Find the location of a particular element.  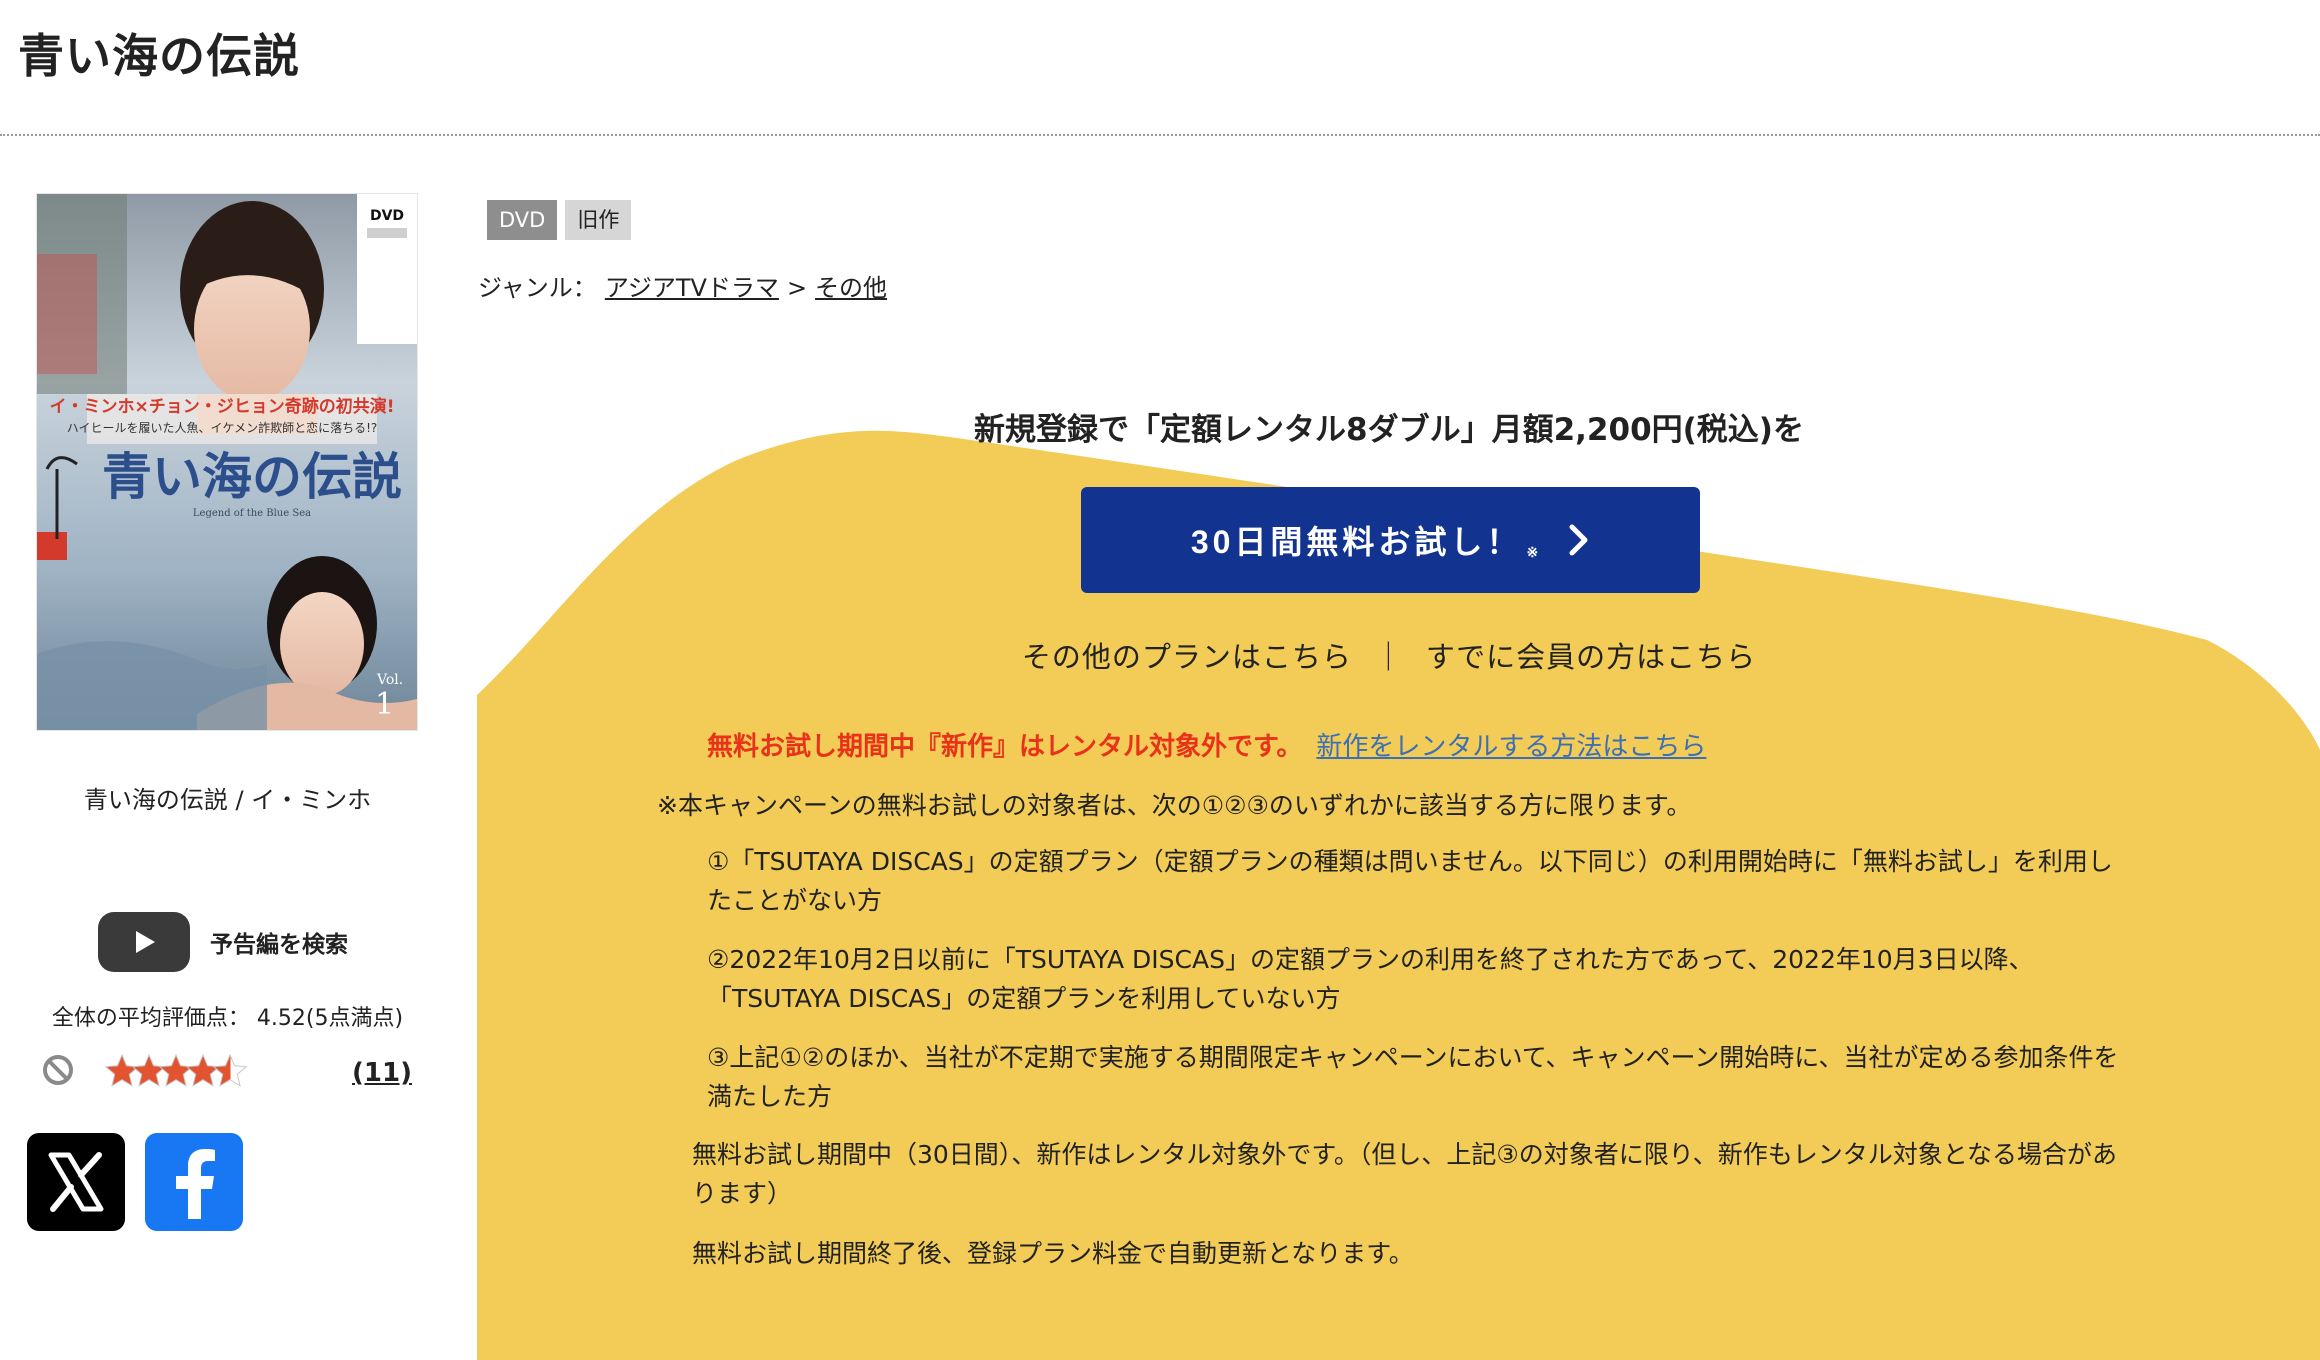

new-release-warning-text: 無料お試し期間中『新作』はレンタル対象外です。 is located at coordinates (1005, 747).